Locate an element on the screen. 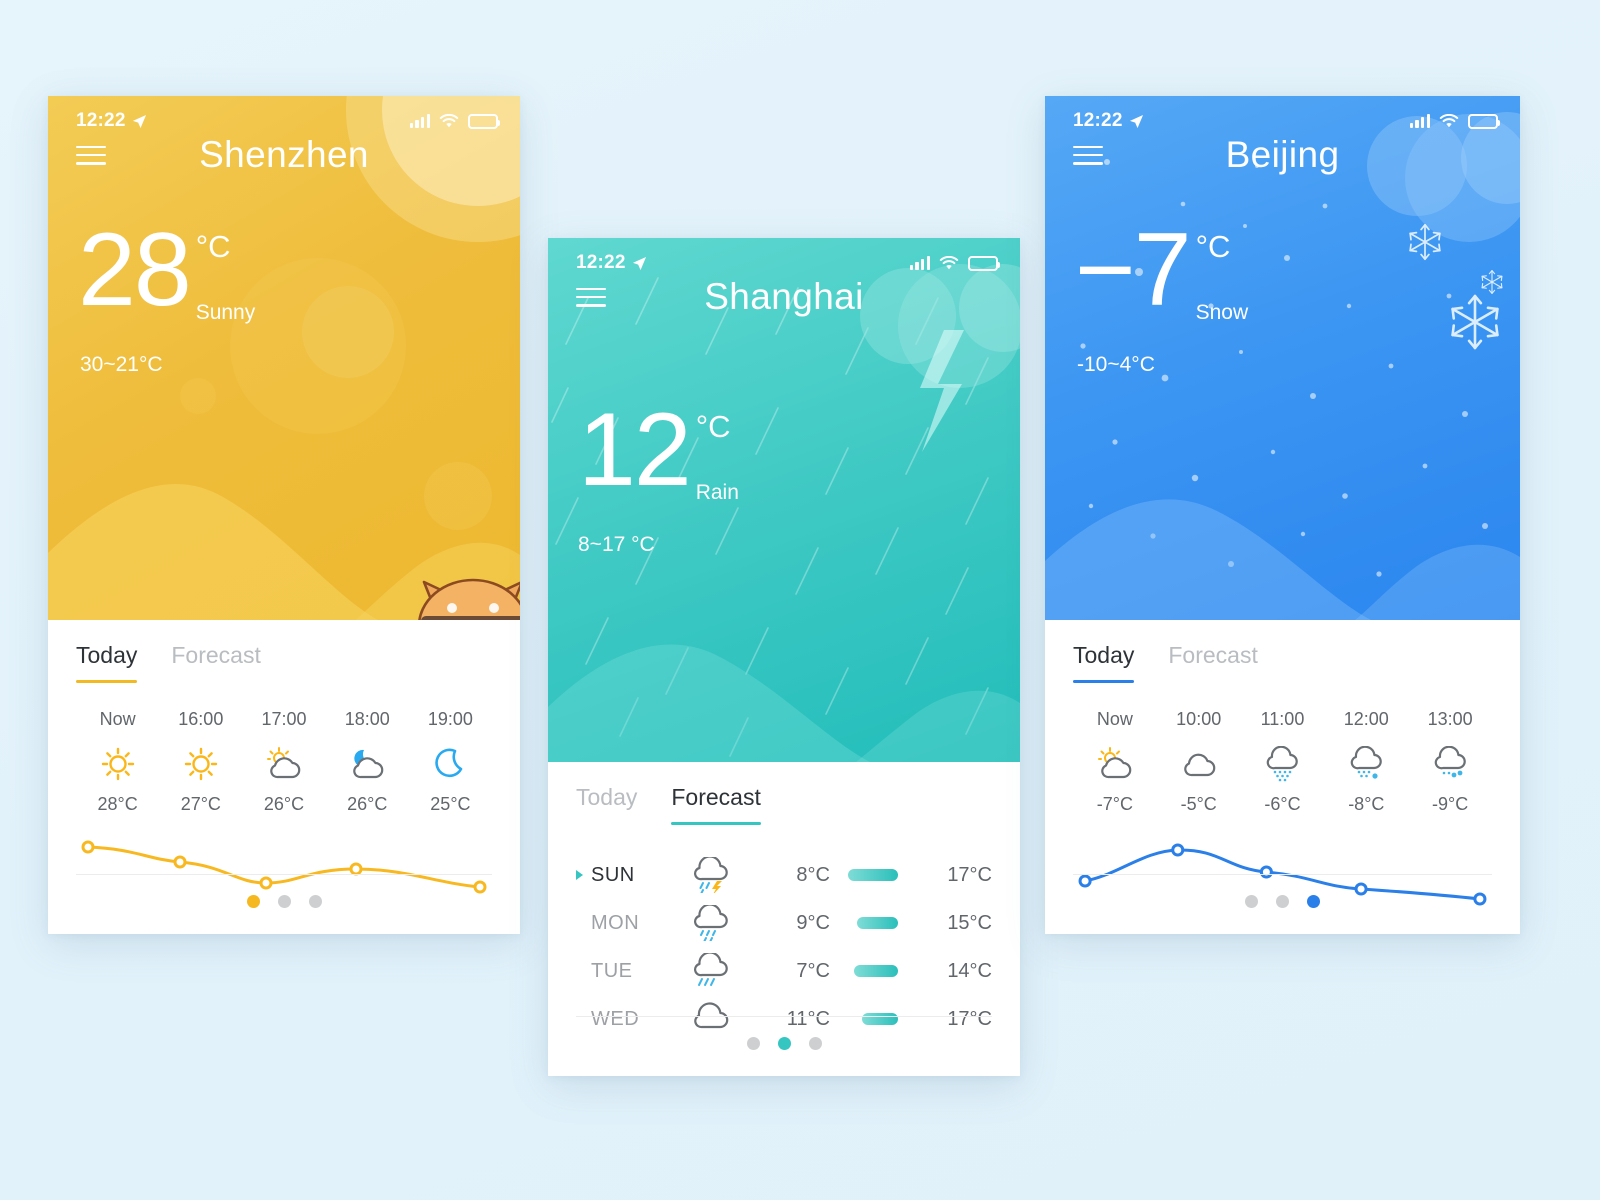 This screenshot has height=1200, width=1600. hourly-item: 12:00 -8°C is located at coordinates (1366, 762).